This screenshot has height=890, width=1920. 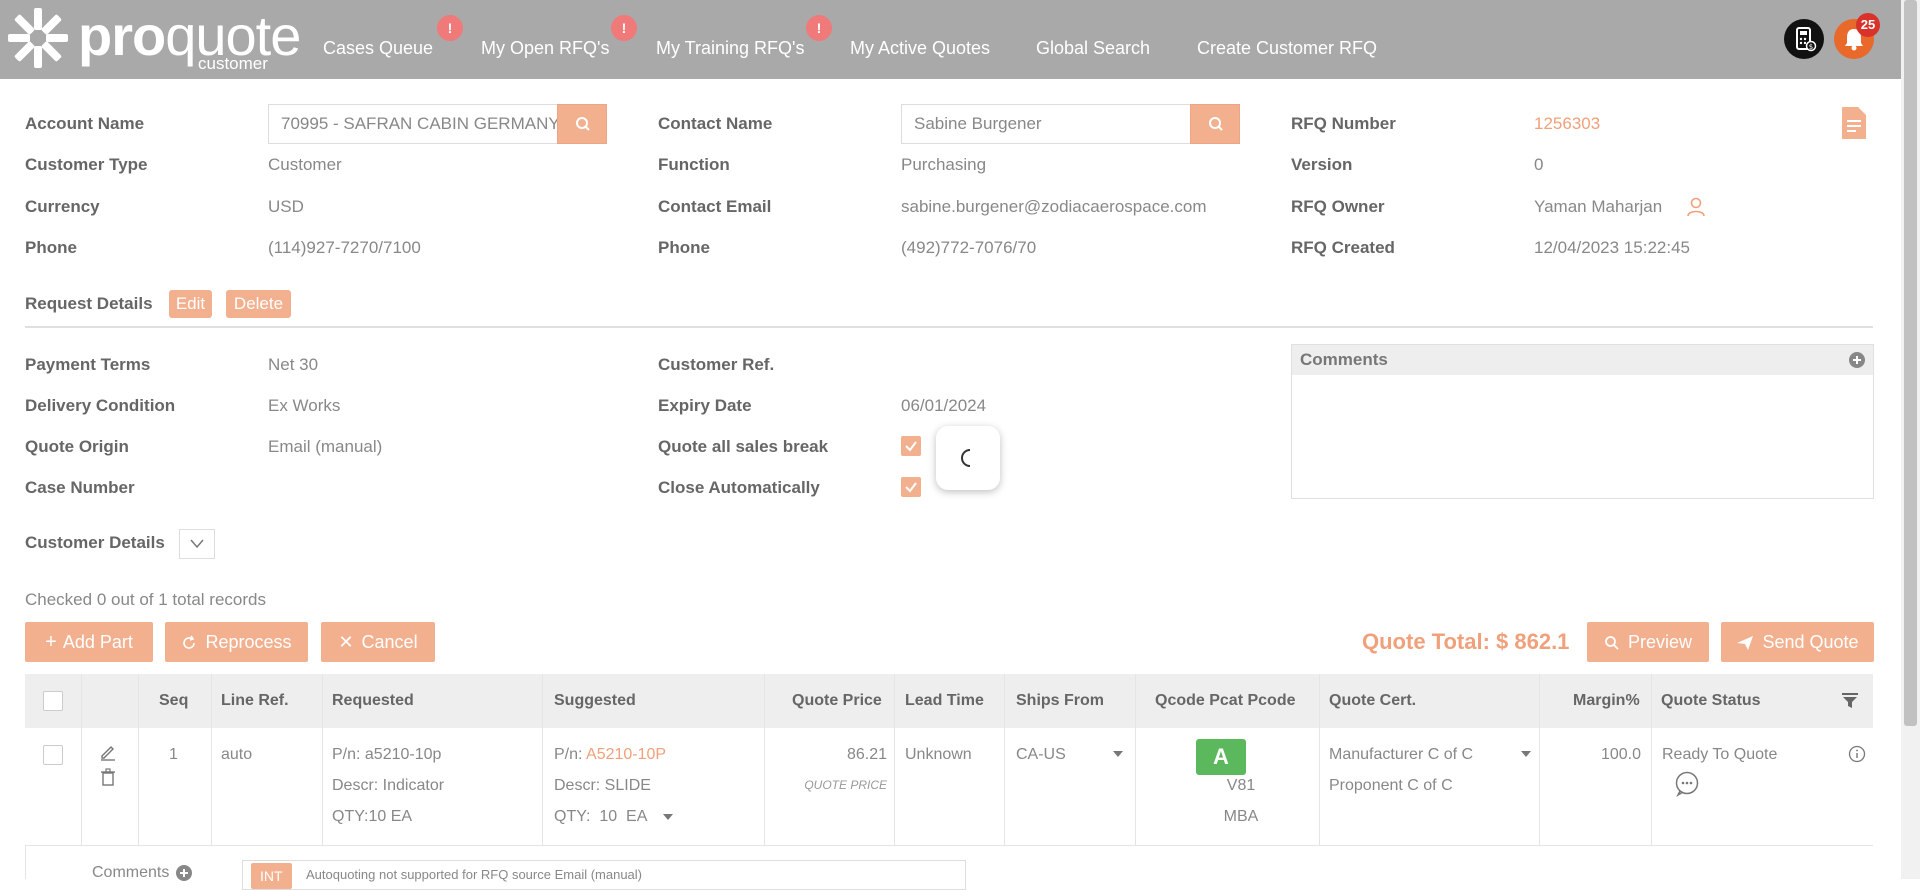 I want to click on suggested-qty: QTY: 10 EA, so click(x=600, y=817).